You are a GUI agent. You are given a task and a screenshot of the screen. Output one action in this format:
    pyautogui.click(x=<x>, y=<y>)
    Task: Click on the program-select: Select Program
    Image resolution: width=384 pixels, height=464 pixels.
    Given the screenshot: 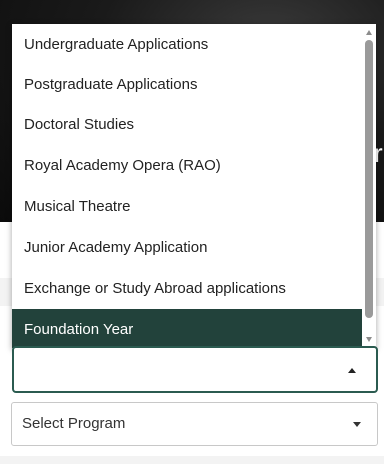 What is the action you would take?
    pyautogui.click(x=194, y=424)
    